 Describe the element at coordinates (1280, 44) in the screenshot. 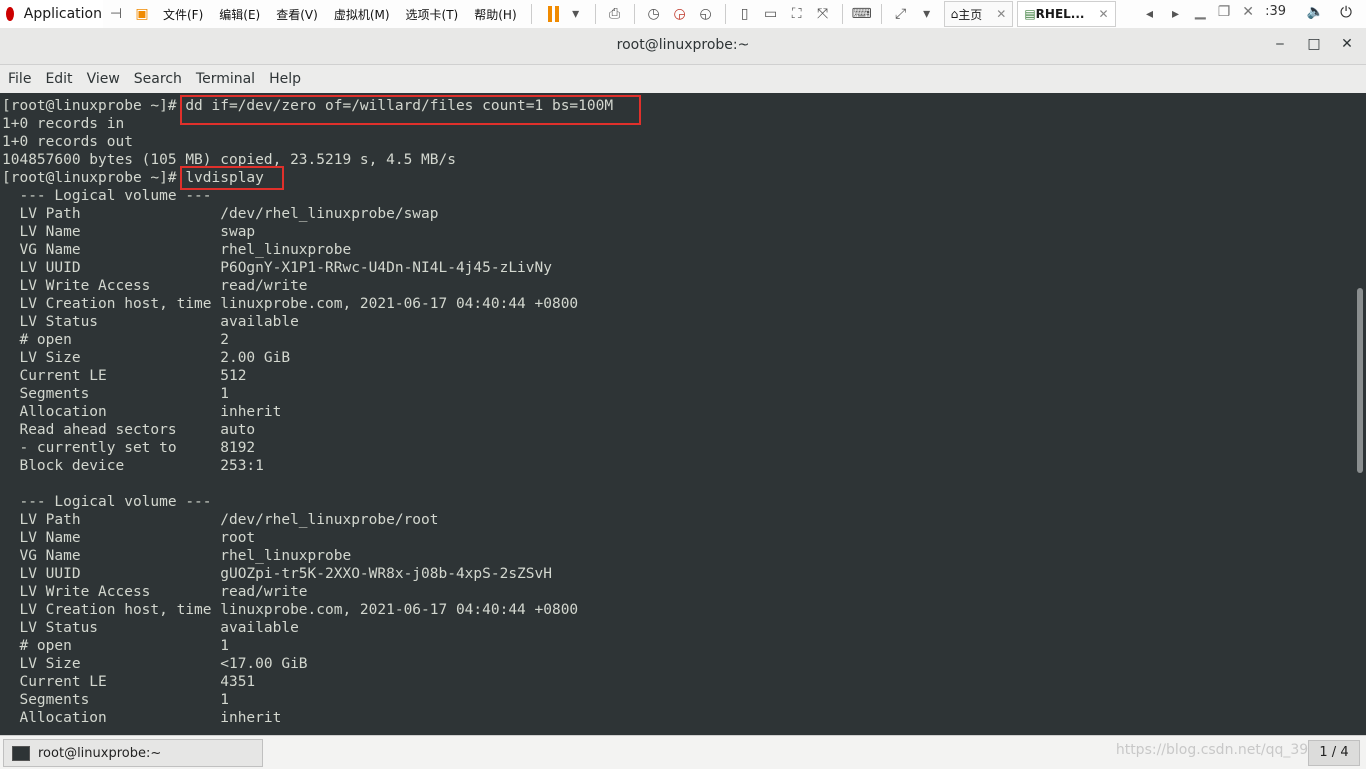

I see `minimize-button: ‒` at that location.